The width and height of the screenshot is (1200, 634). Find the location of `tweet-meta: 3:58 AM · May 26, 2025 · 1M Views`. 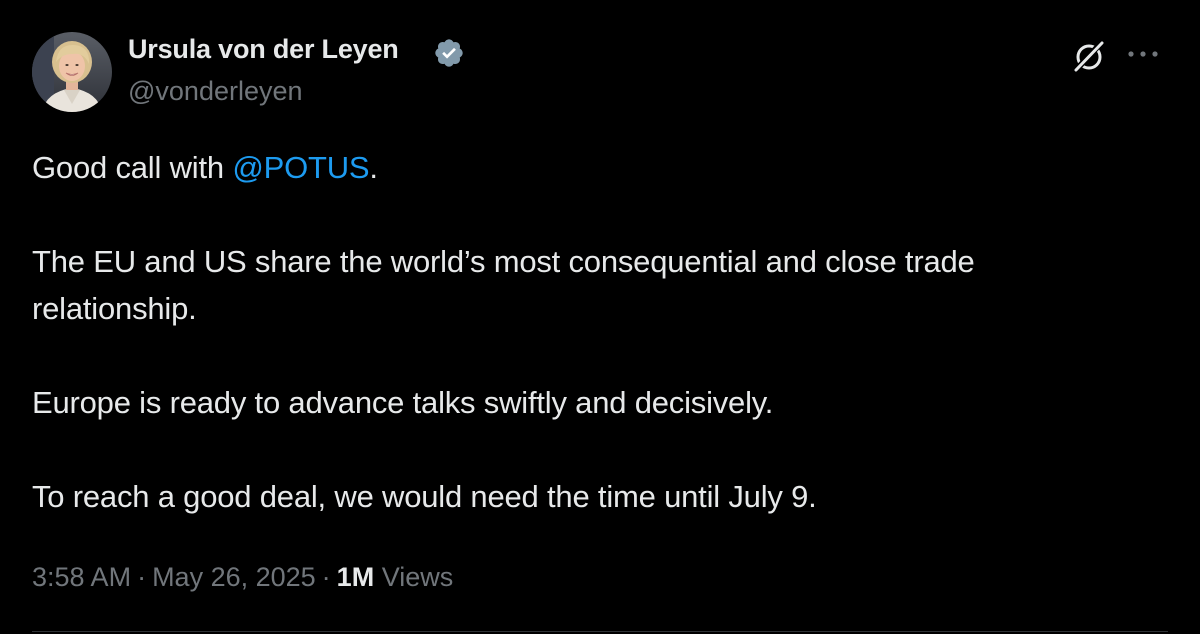

tweet-meta: 3:58 AM · May 26, 2025 · 1M Views is located at coordinates (242, 577).